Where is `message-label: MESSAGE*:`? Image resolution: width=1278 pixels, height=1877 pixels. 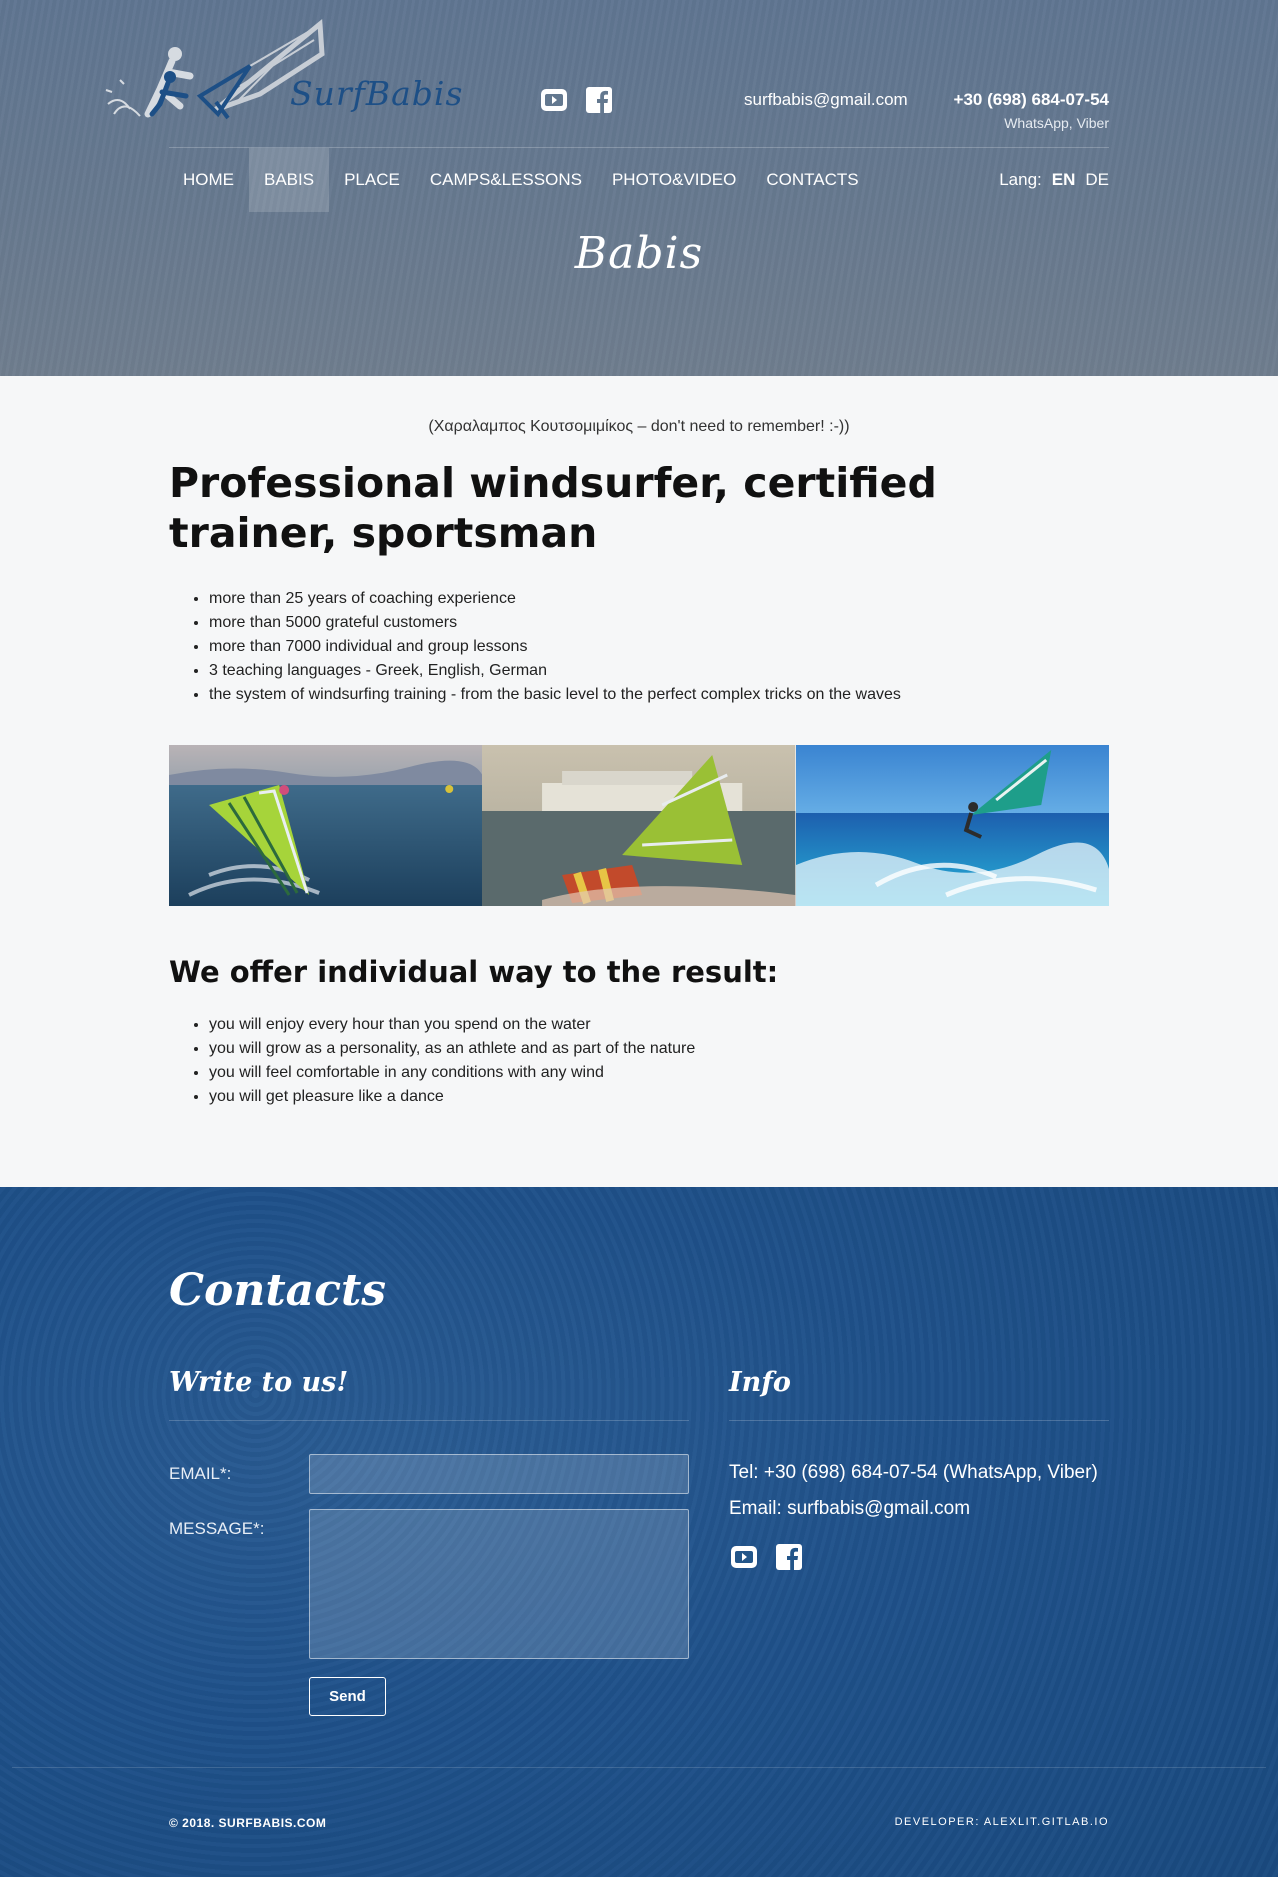 message-label: MESSAGE*: is located at coordinates (217, 1528).